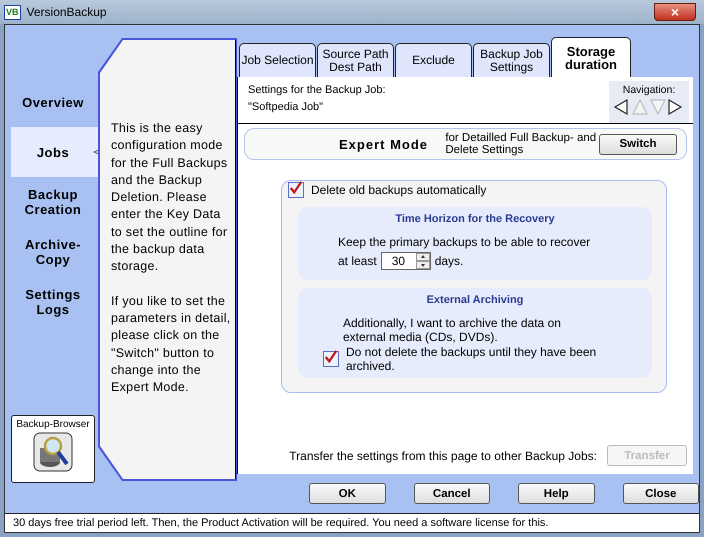  I want to click on backup-browser-button: Backup-Browser, so click(53, 449).